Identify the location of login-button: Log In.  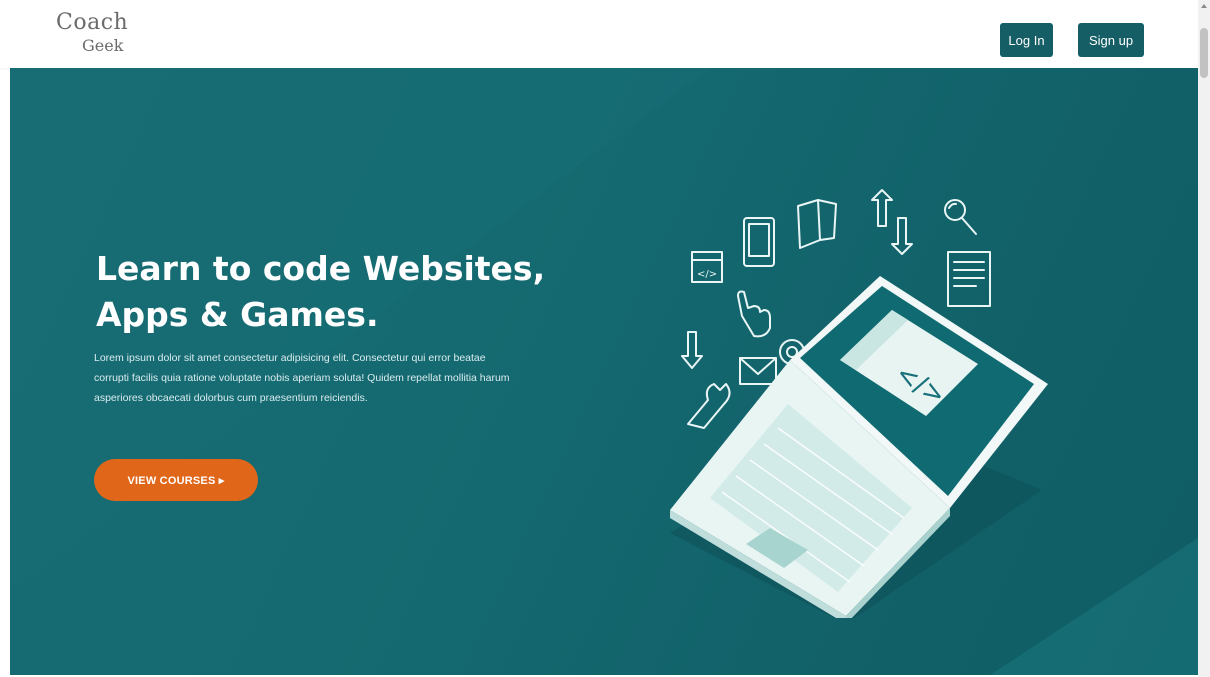
(1026, 40).